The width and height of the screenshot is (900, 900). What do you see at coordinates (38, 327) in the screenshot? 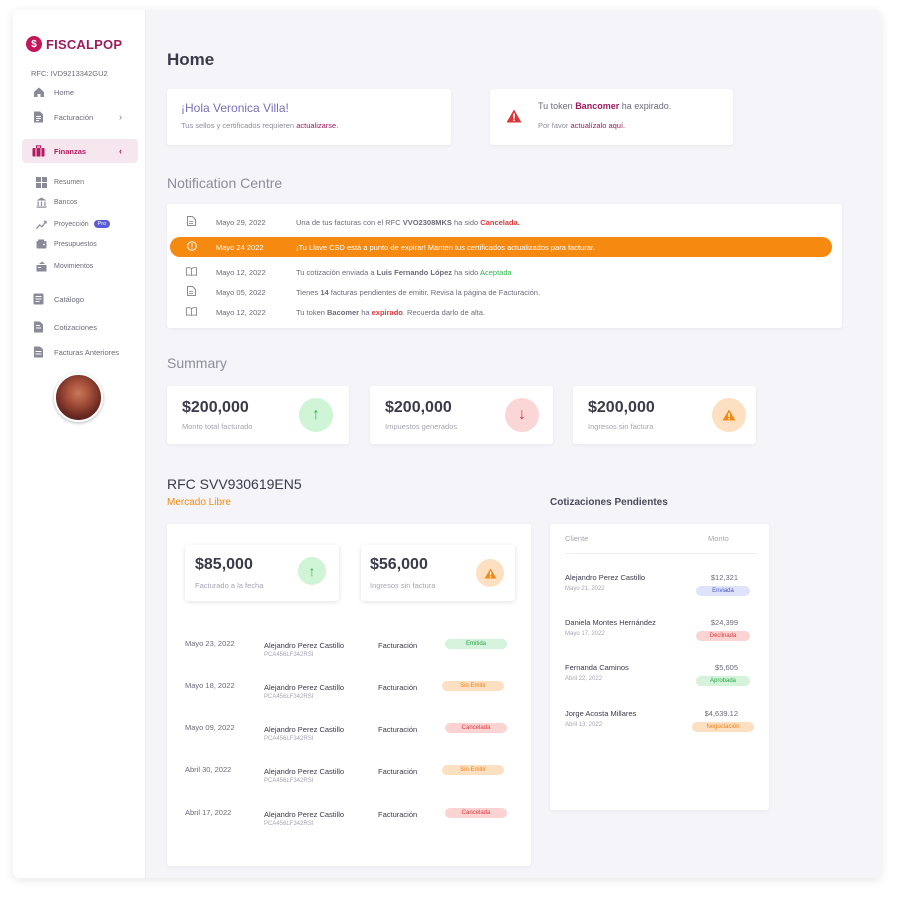
I see `quote-icon` at bounding box center [38, 327].